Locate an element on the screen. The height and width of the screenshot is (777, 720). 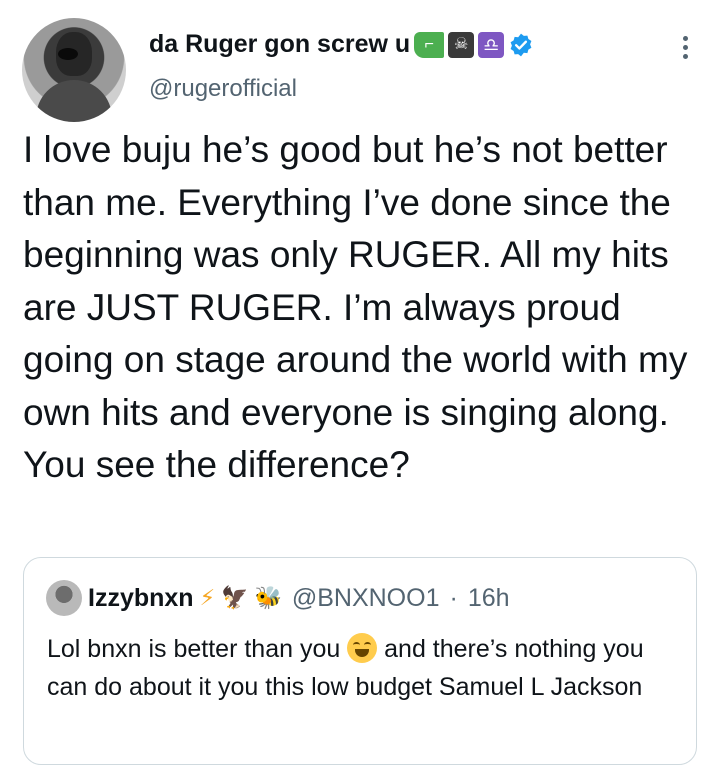
quoted-tweet-time: 16h is located at coordinates (489, 598).